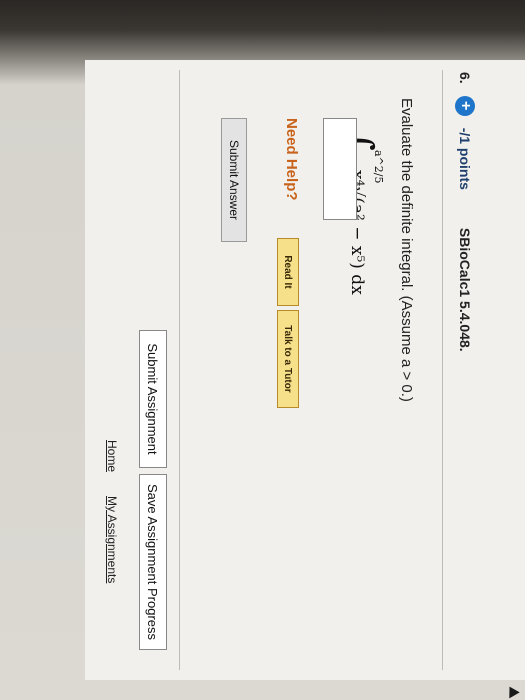  I want to click on read-it-button: Read It, so click(288, 272).